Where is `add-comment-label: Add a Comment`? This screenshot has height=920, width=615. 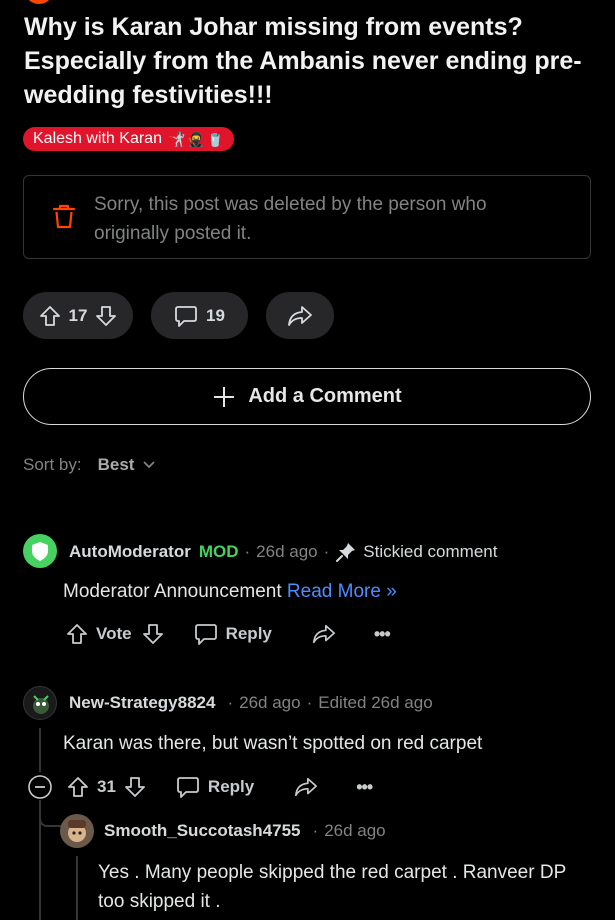 add-comment-label: Add a Comment is located at coordinates (325, 396).